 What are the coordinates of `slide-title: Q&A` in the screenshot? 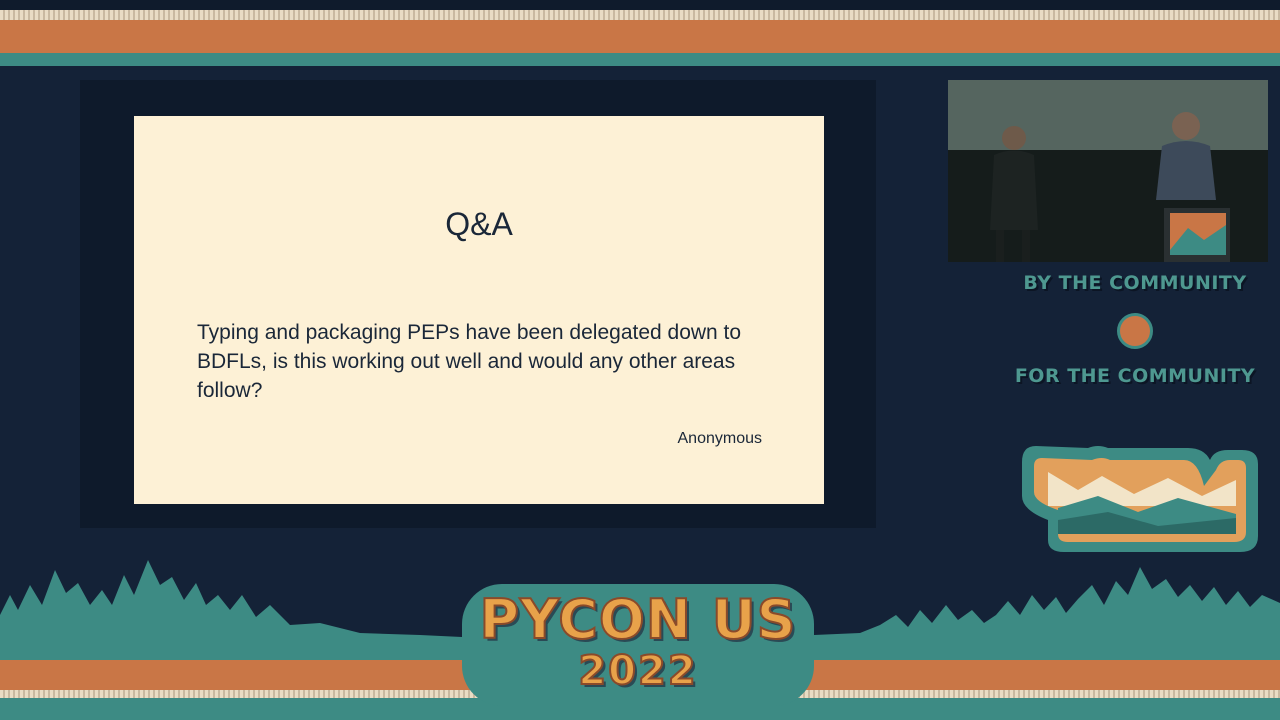 It's located at (479, 224).